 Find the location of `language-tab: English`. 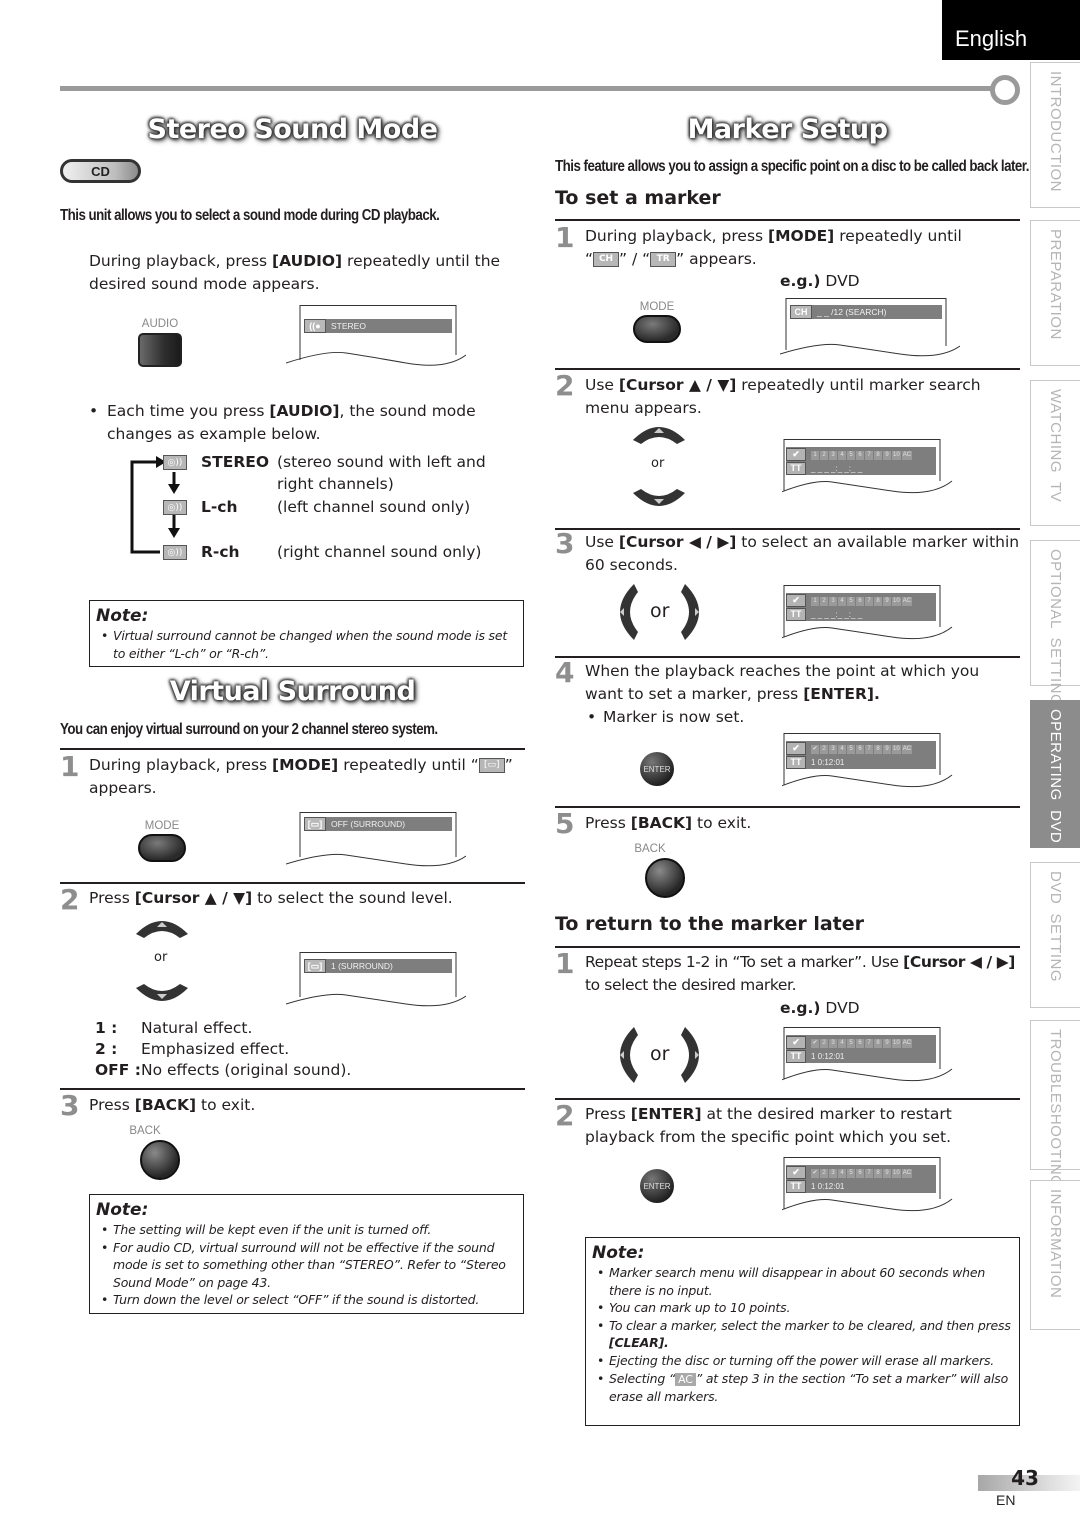

language-tab: English is located at coordinates (1011, 30).